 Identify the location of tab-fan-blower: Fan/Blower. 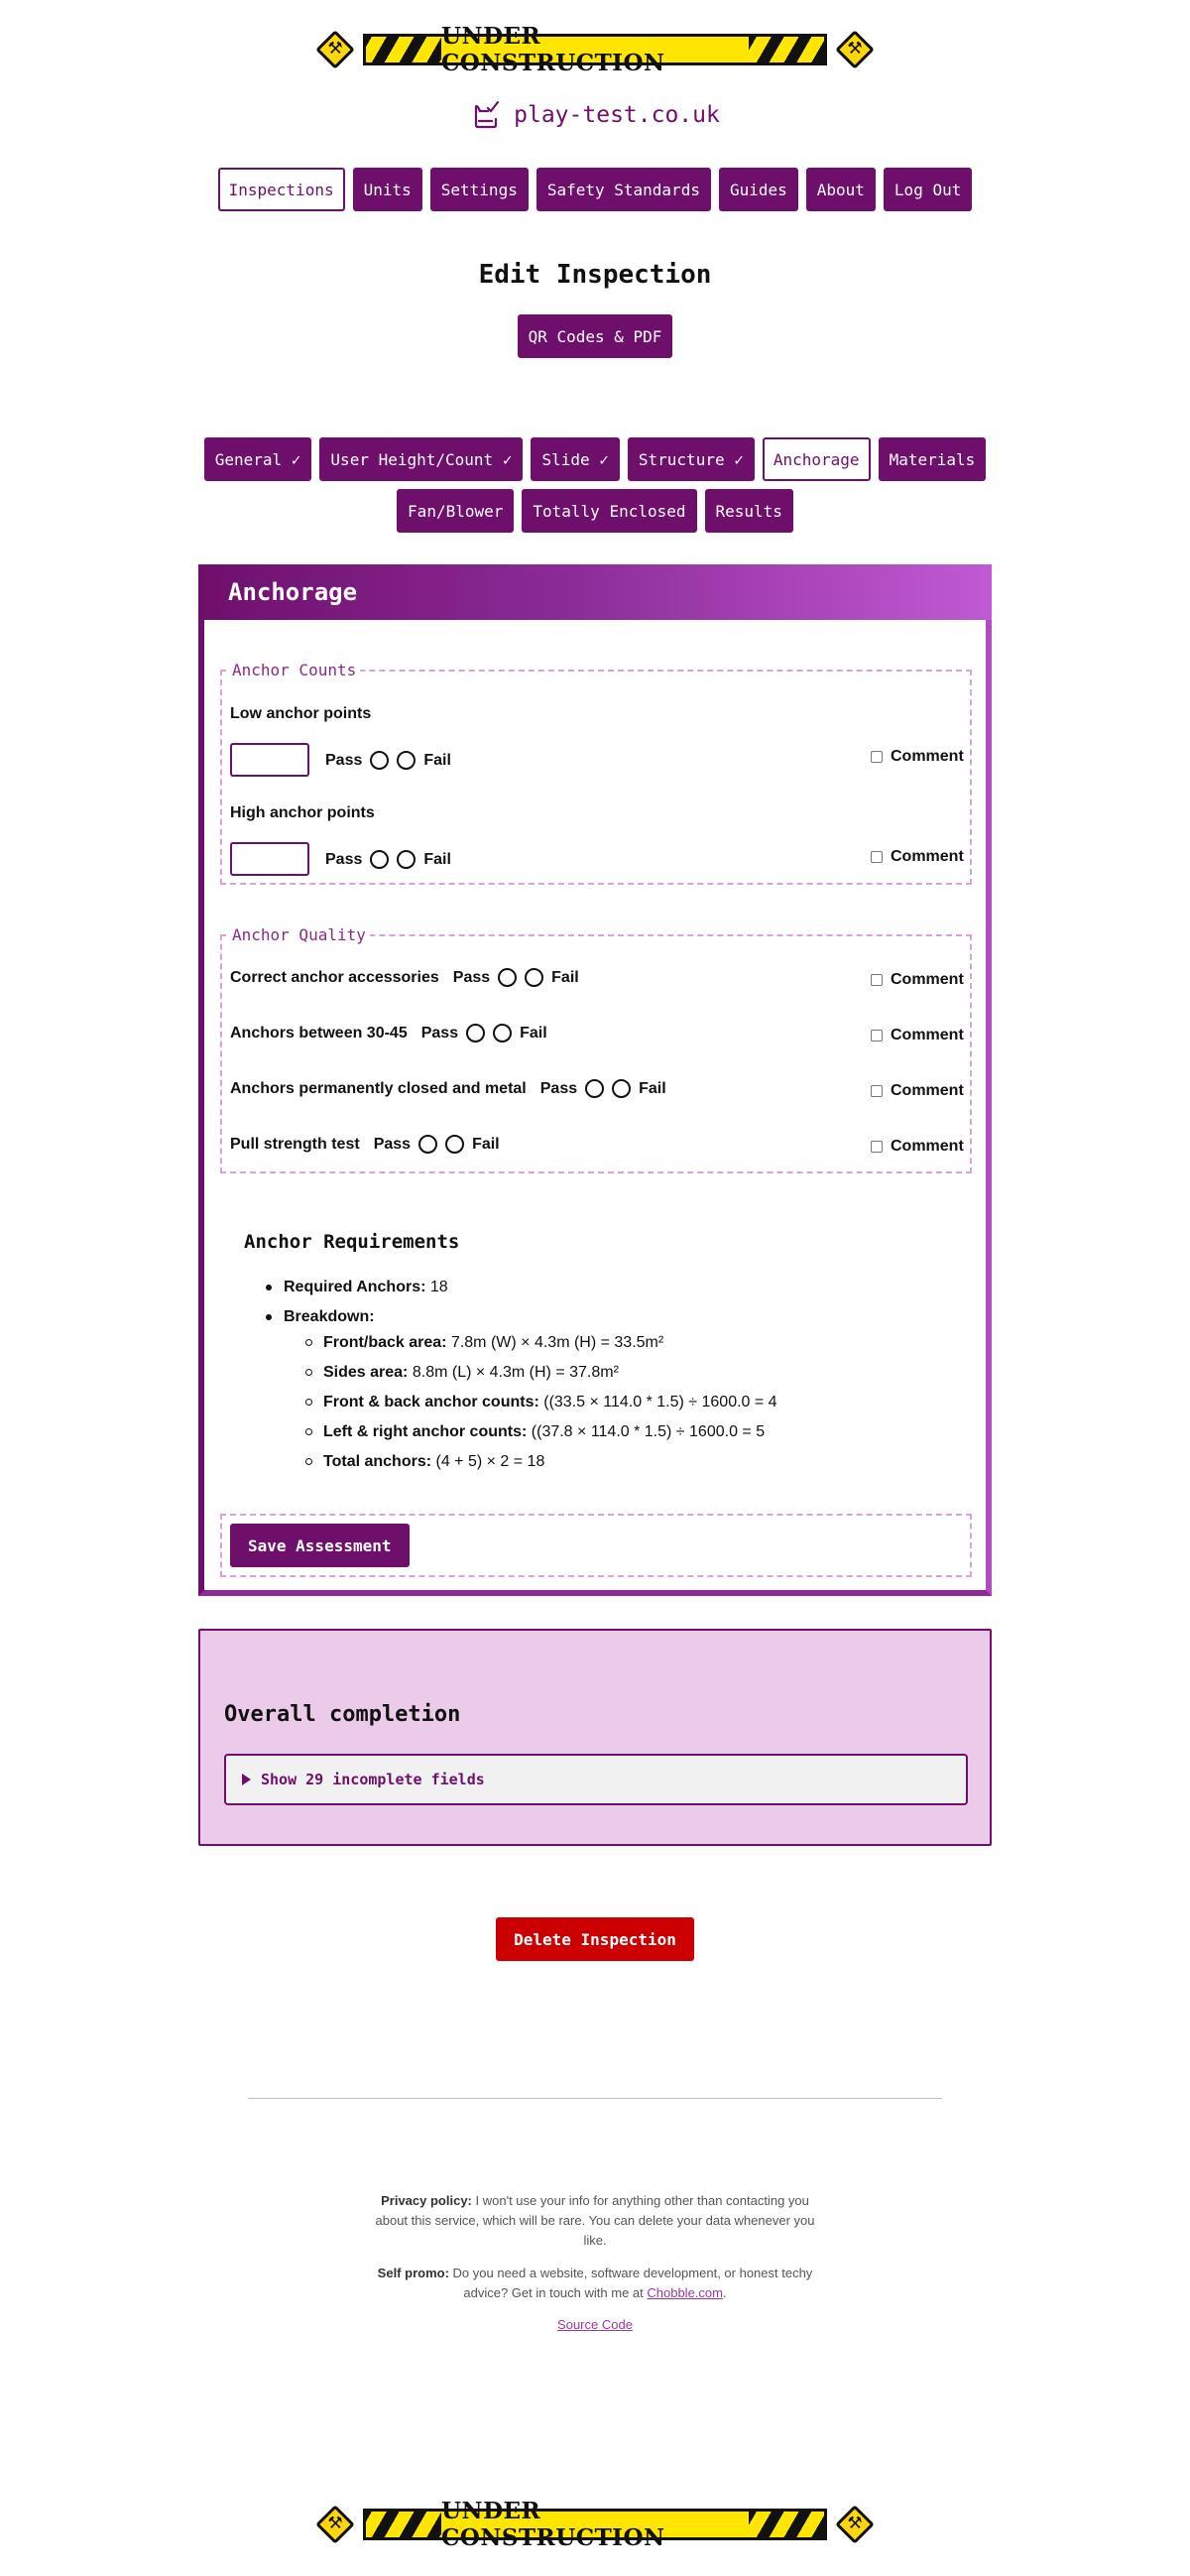
(456, 511).